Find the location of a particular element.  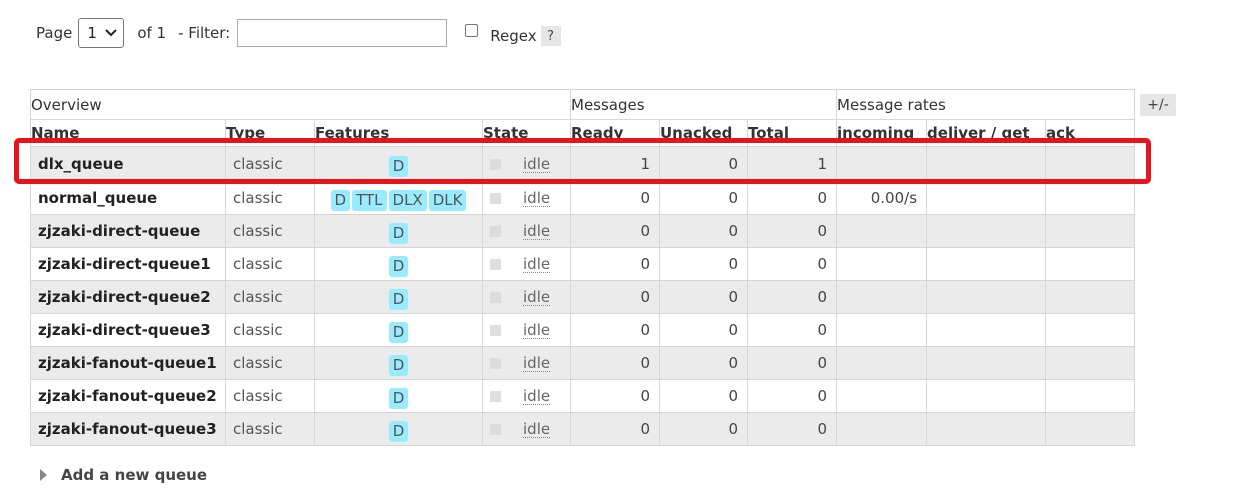

queue-ready: 1 is located at coordinates (615, 164).